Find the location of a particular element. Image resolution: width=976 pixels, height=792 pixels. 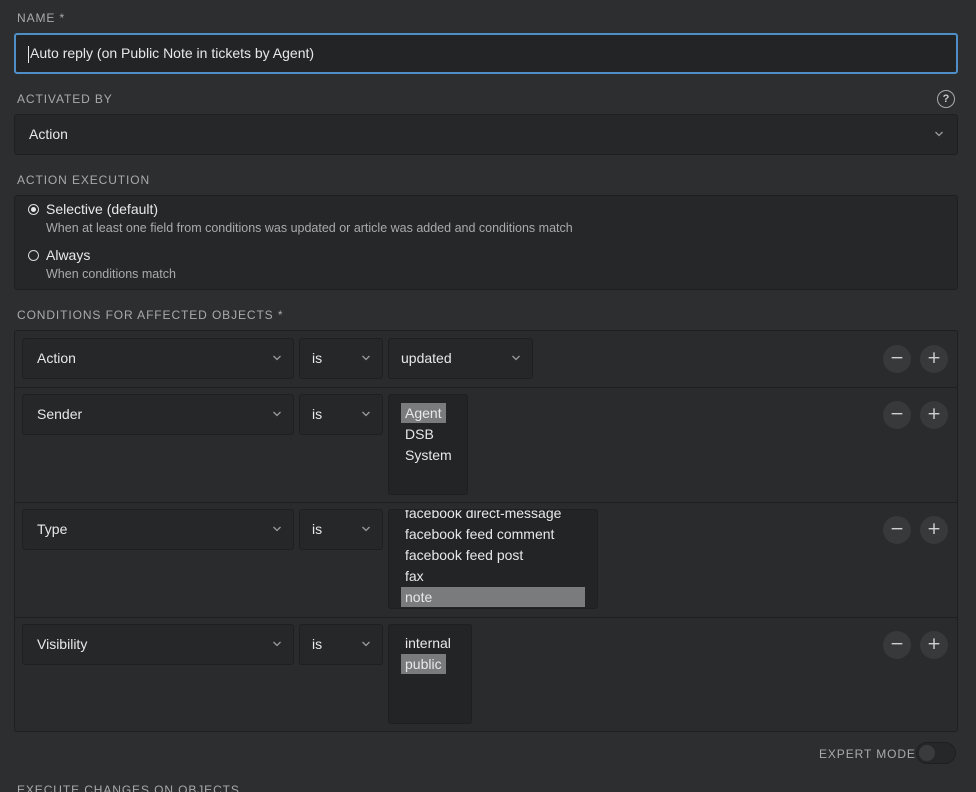

option-title-selective: Selective (default) is located at coordinates (102, 209).